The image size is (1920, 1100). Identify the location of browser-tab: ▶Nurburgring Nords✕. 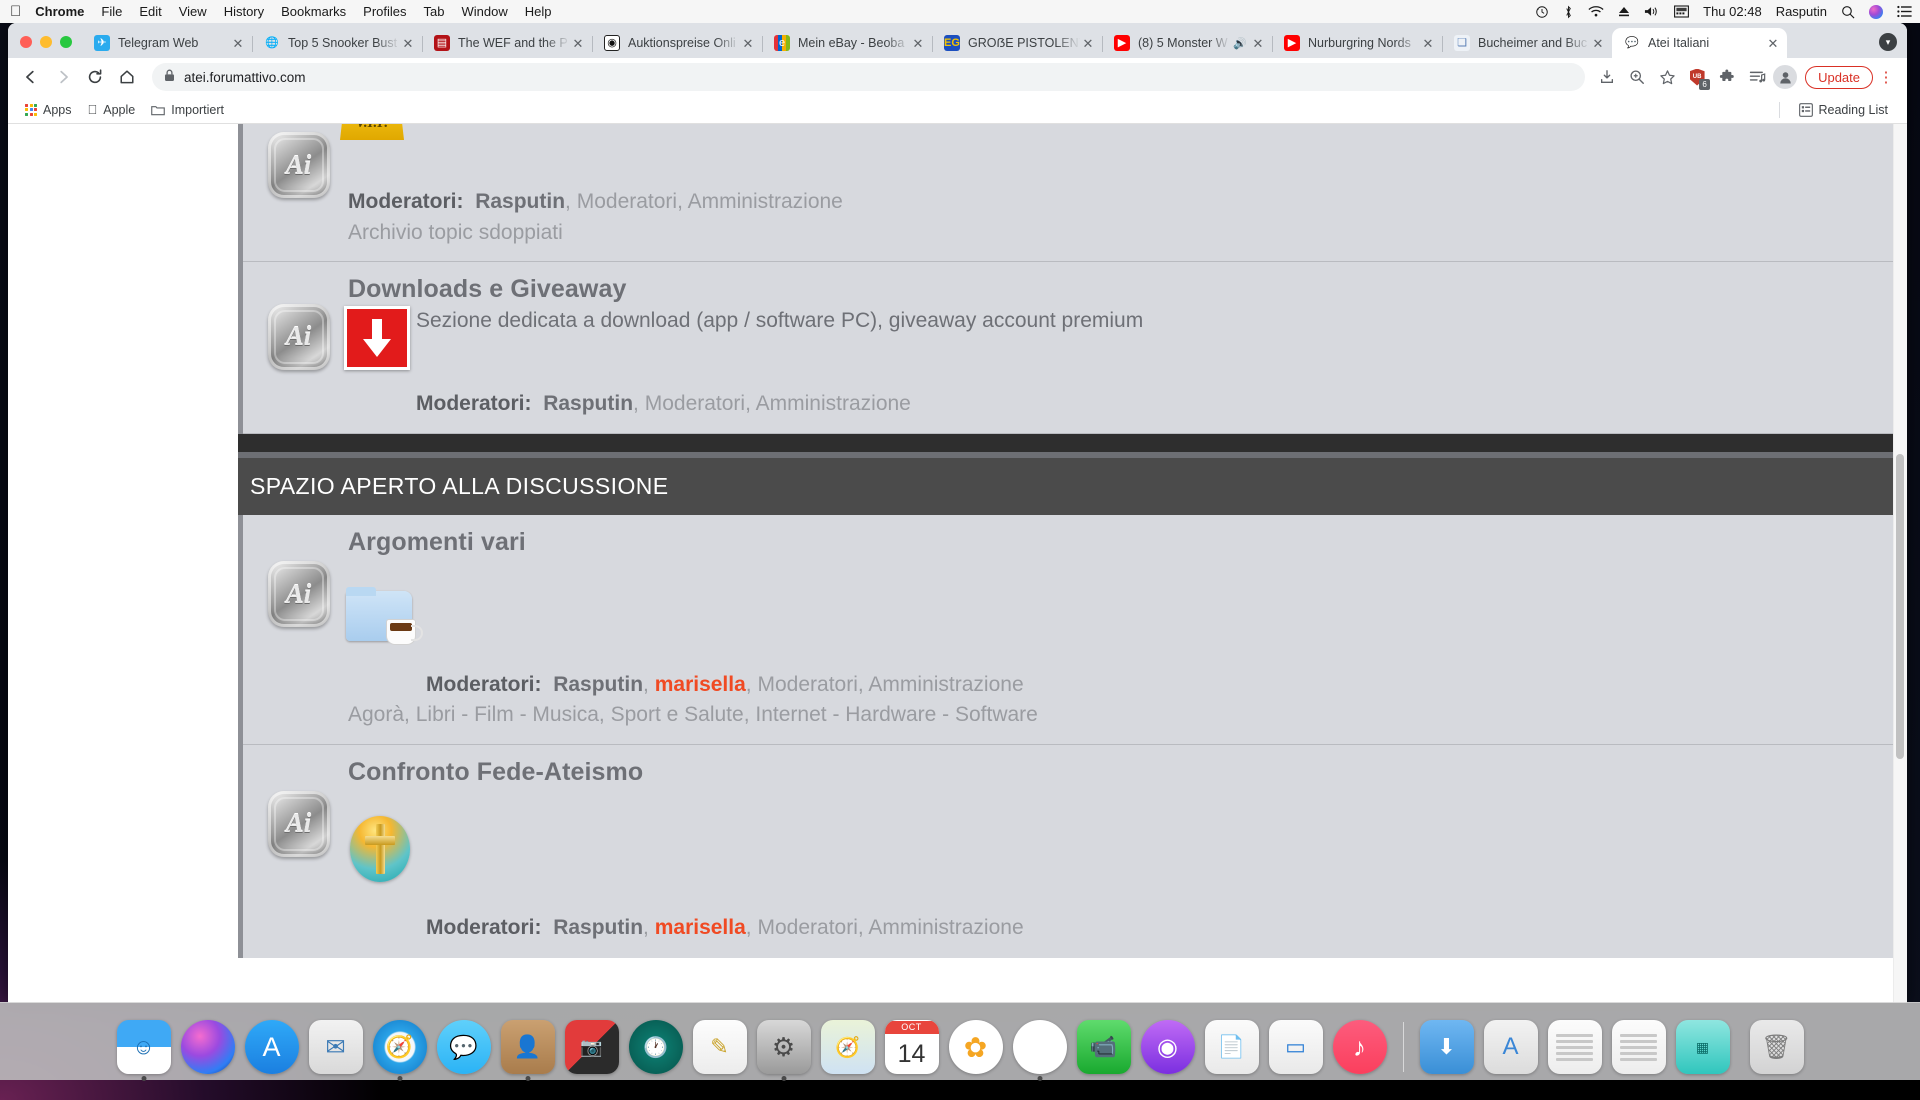
(1357, 43).